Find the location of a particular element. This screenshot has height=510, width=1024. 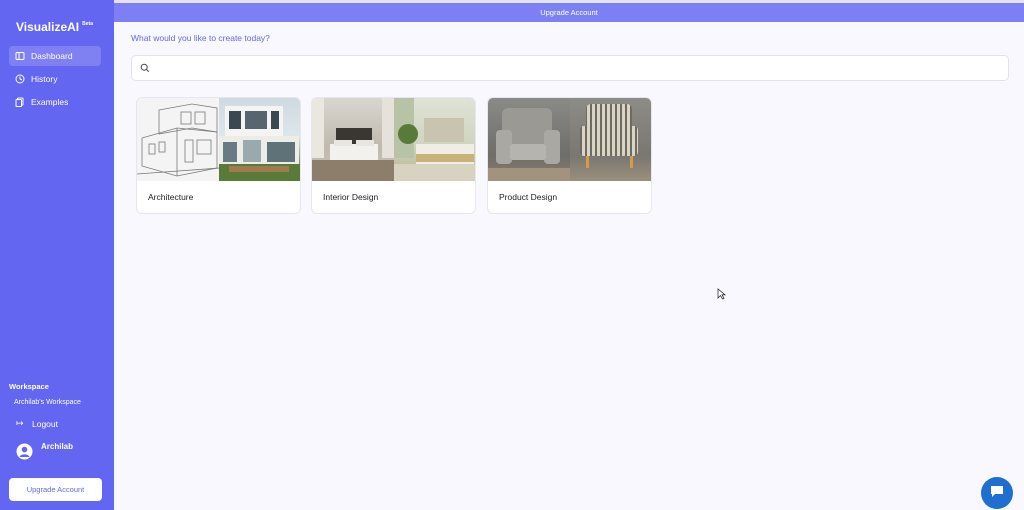

card-label: Interior Design is located at coordinates (351, 197).